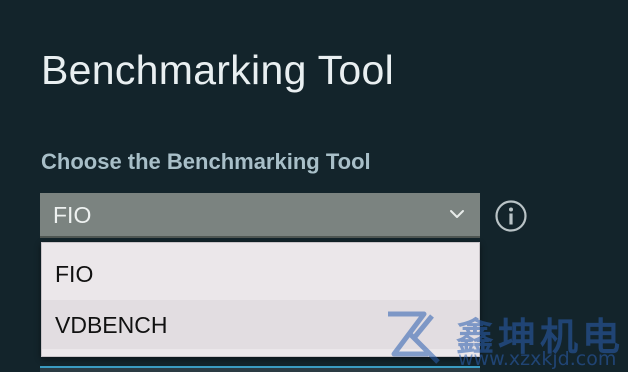  I want to click on benchmarking-tool-select: FIO, so click(260, 215).